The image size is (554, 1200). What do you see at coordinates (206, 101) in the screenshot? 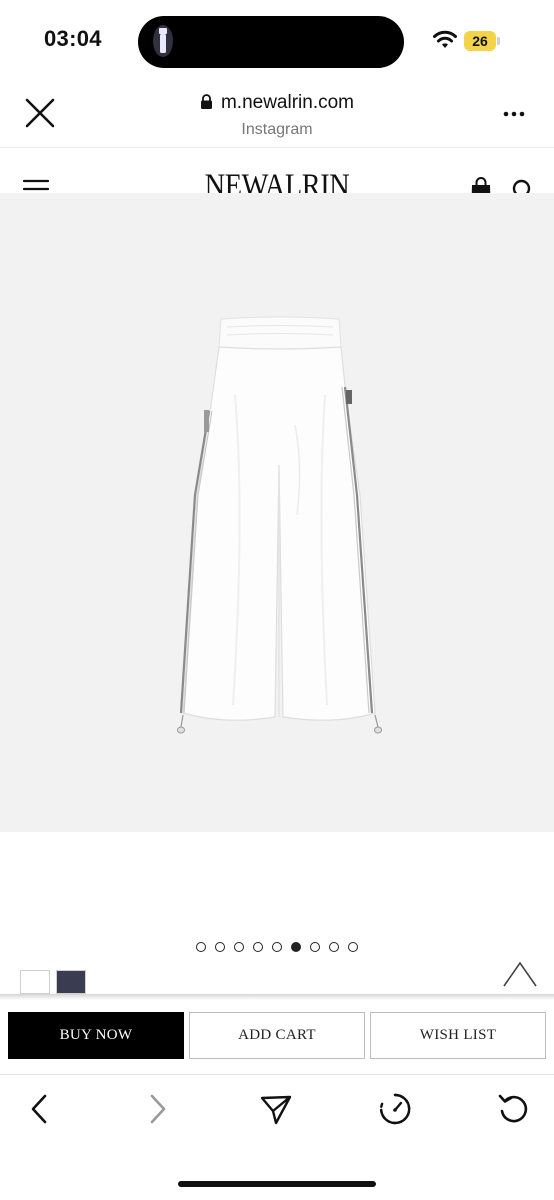
I see `lock-icon` at bounding box center [206, 101].